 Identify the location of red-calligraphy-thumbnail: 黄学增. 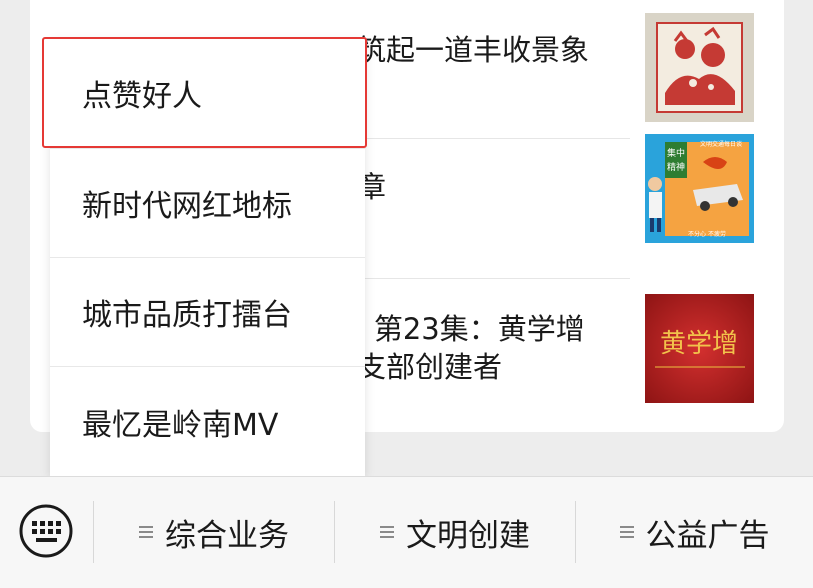
(699, 348).